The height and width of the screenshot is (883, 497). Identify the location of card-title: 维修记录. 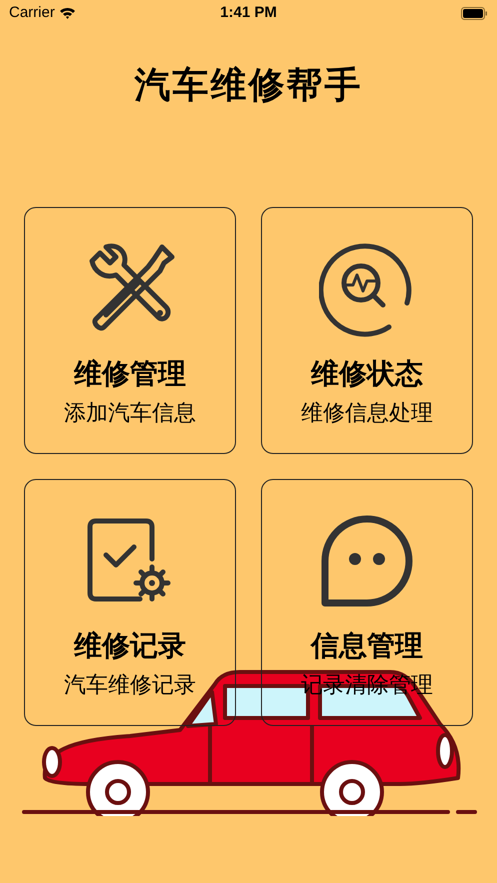
(130, 646).